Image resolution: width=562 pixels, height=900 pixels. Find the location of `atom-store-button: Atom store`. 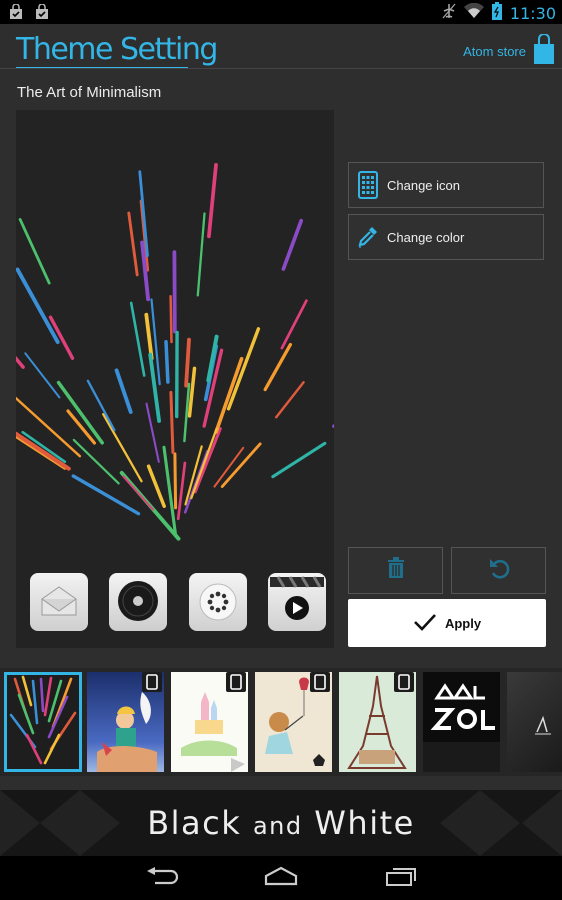

atom-store-button: Atom store is located at coordinates (508, 51).